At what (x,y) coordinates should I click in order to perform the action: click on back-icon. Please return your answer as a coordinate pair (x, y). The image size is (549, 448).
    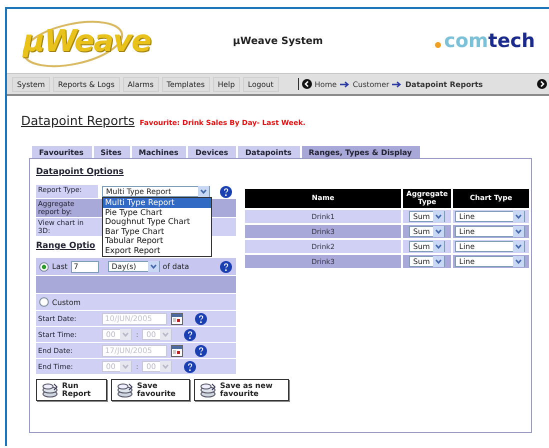
    Looking at the image, I should click on (307, 84).